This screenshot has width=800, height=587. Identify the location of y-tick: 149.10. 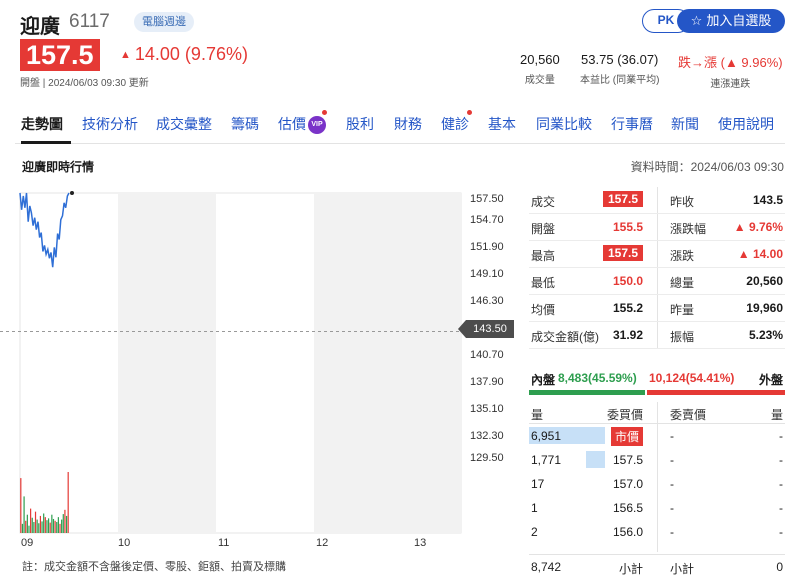
(487, 274).